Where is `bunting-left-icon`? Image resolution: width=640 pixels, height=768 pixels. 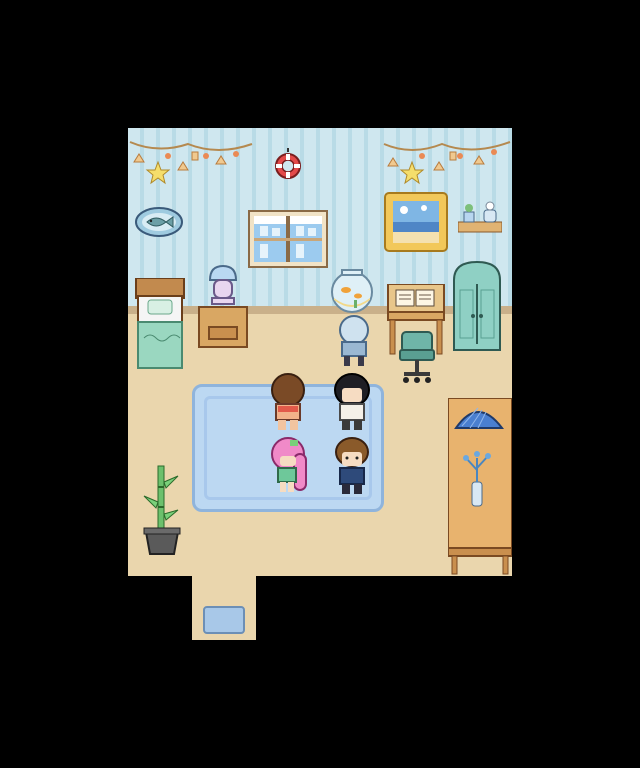 bunting-left-icon is located at coordinates (191, 163).